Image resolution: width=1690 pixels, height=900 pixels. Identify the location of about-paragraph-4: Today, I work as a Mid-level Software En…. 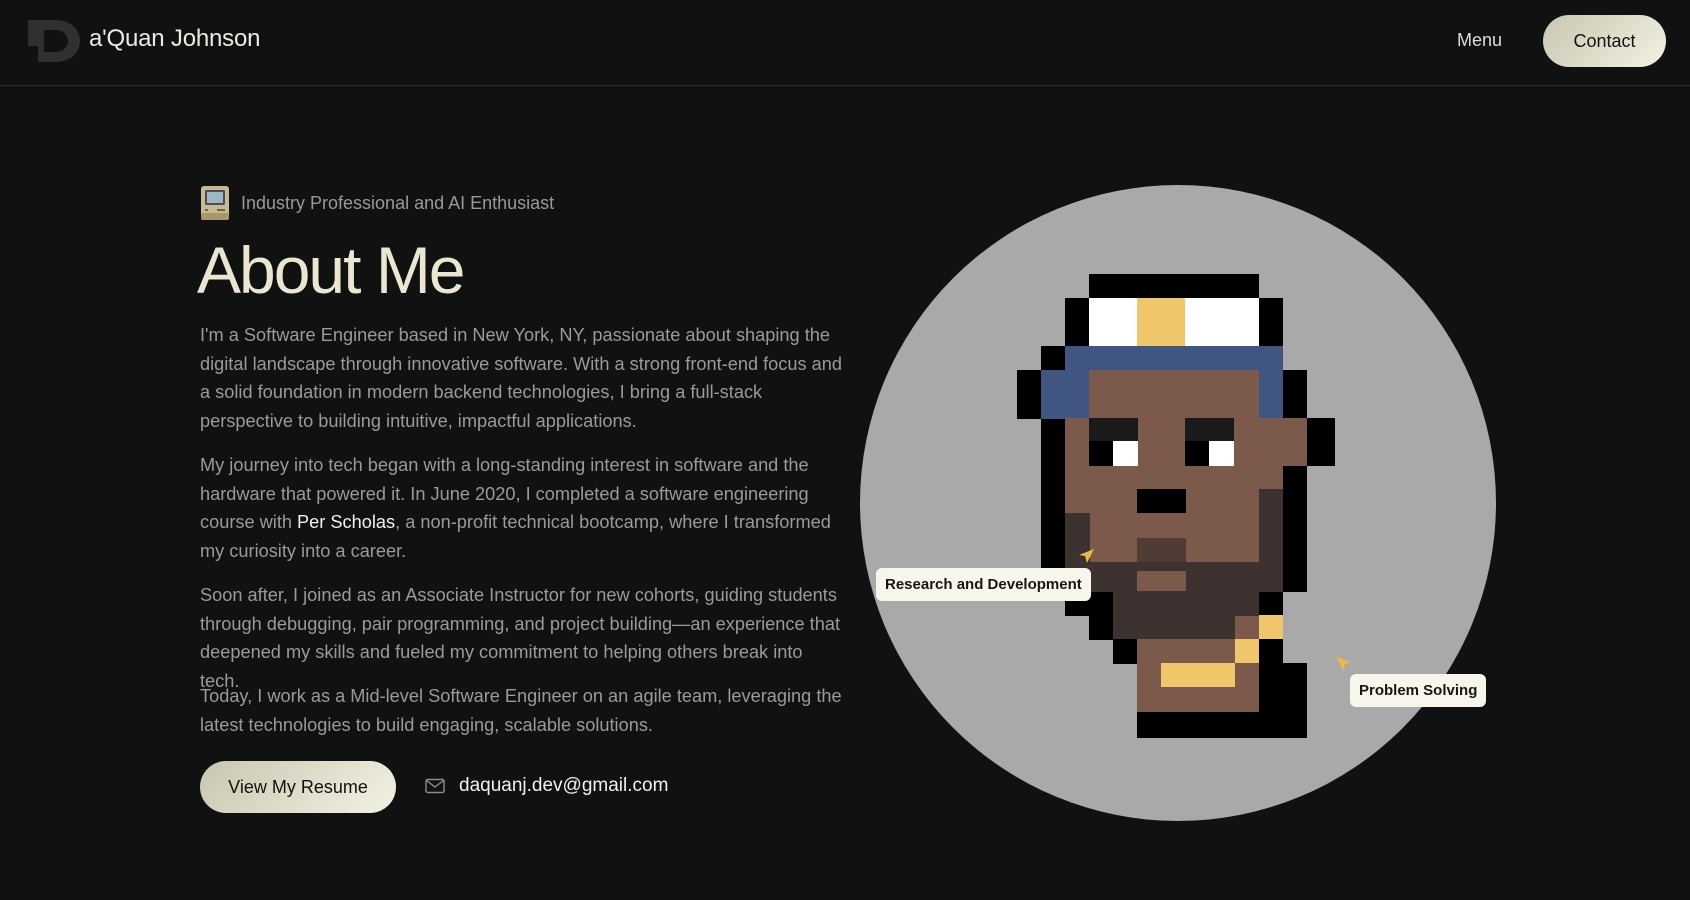
(521, 710).